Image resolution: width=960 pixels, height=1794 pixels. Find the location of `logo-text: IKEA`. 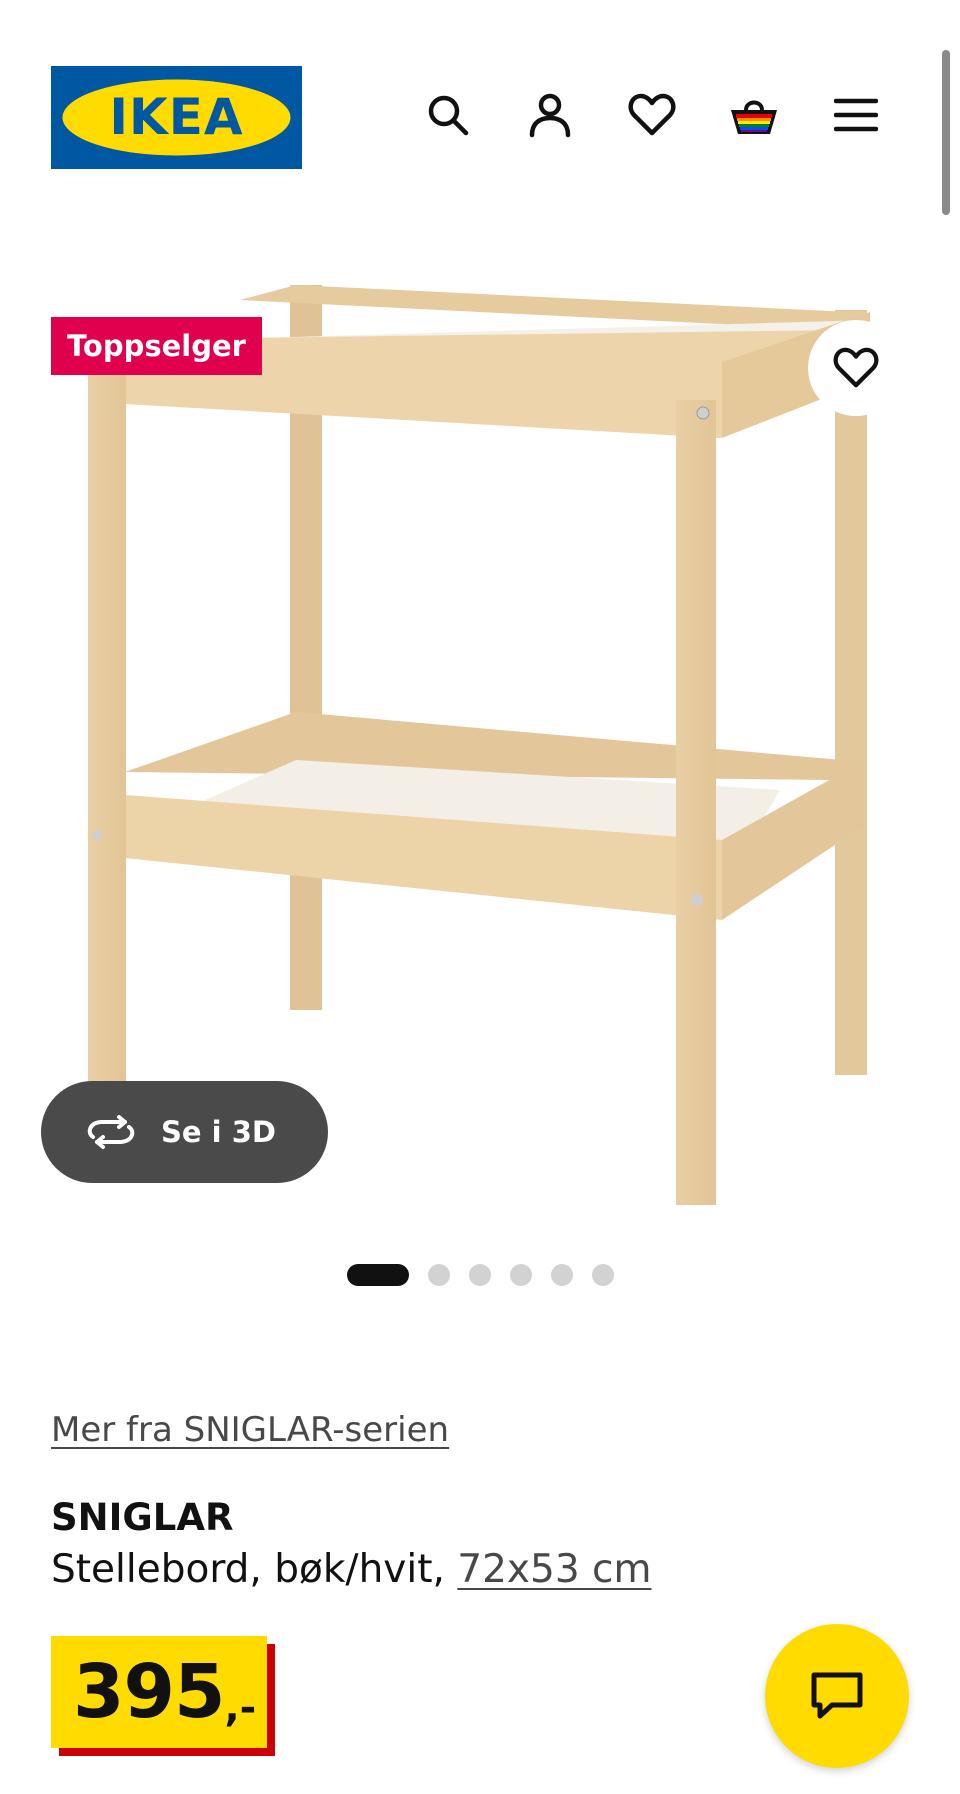

logo-text: IKEA is located at coordinates (176, 117).